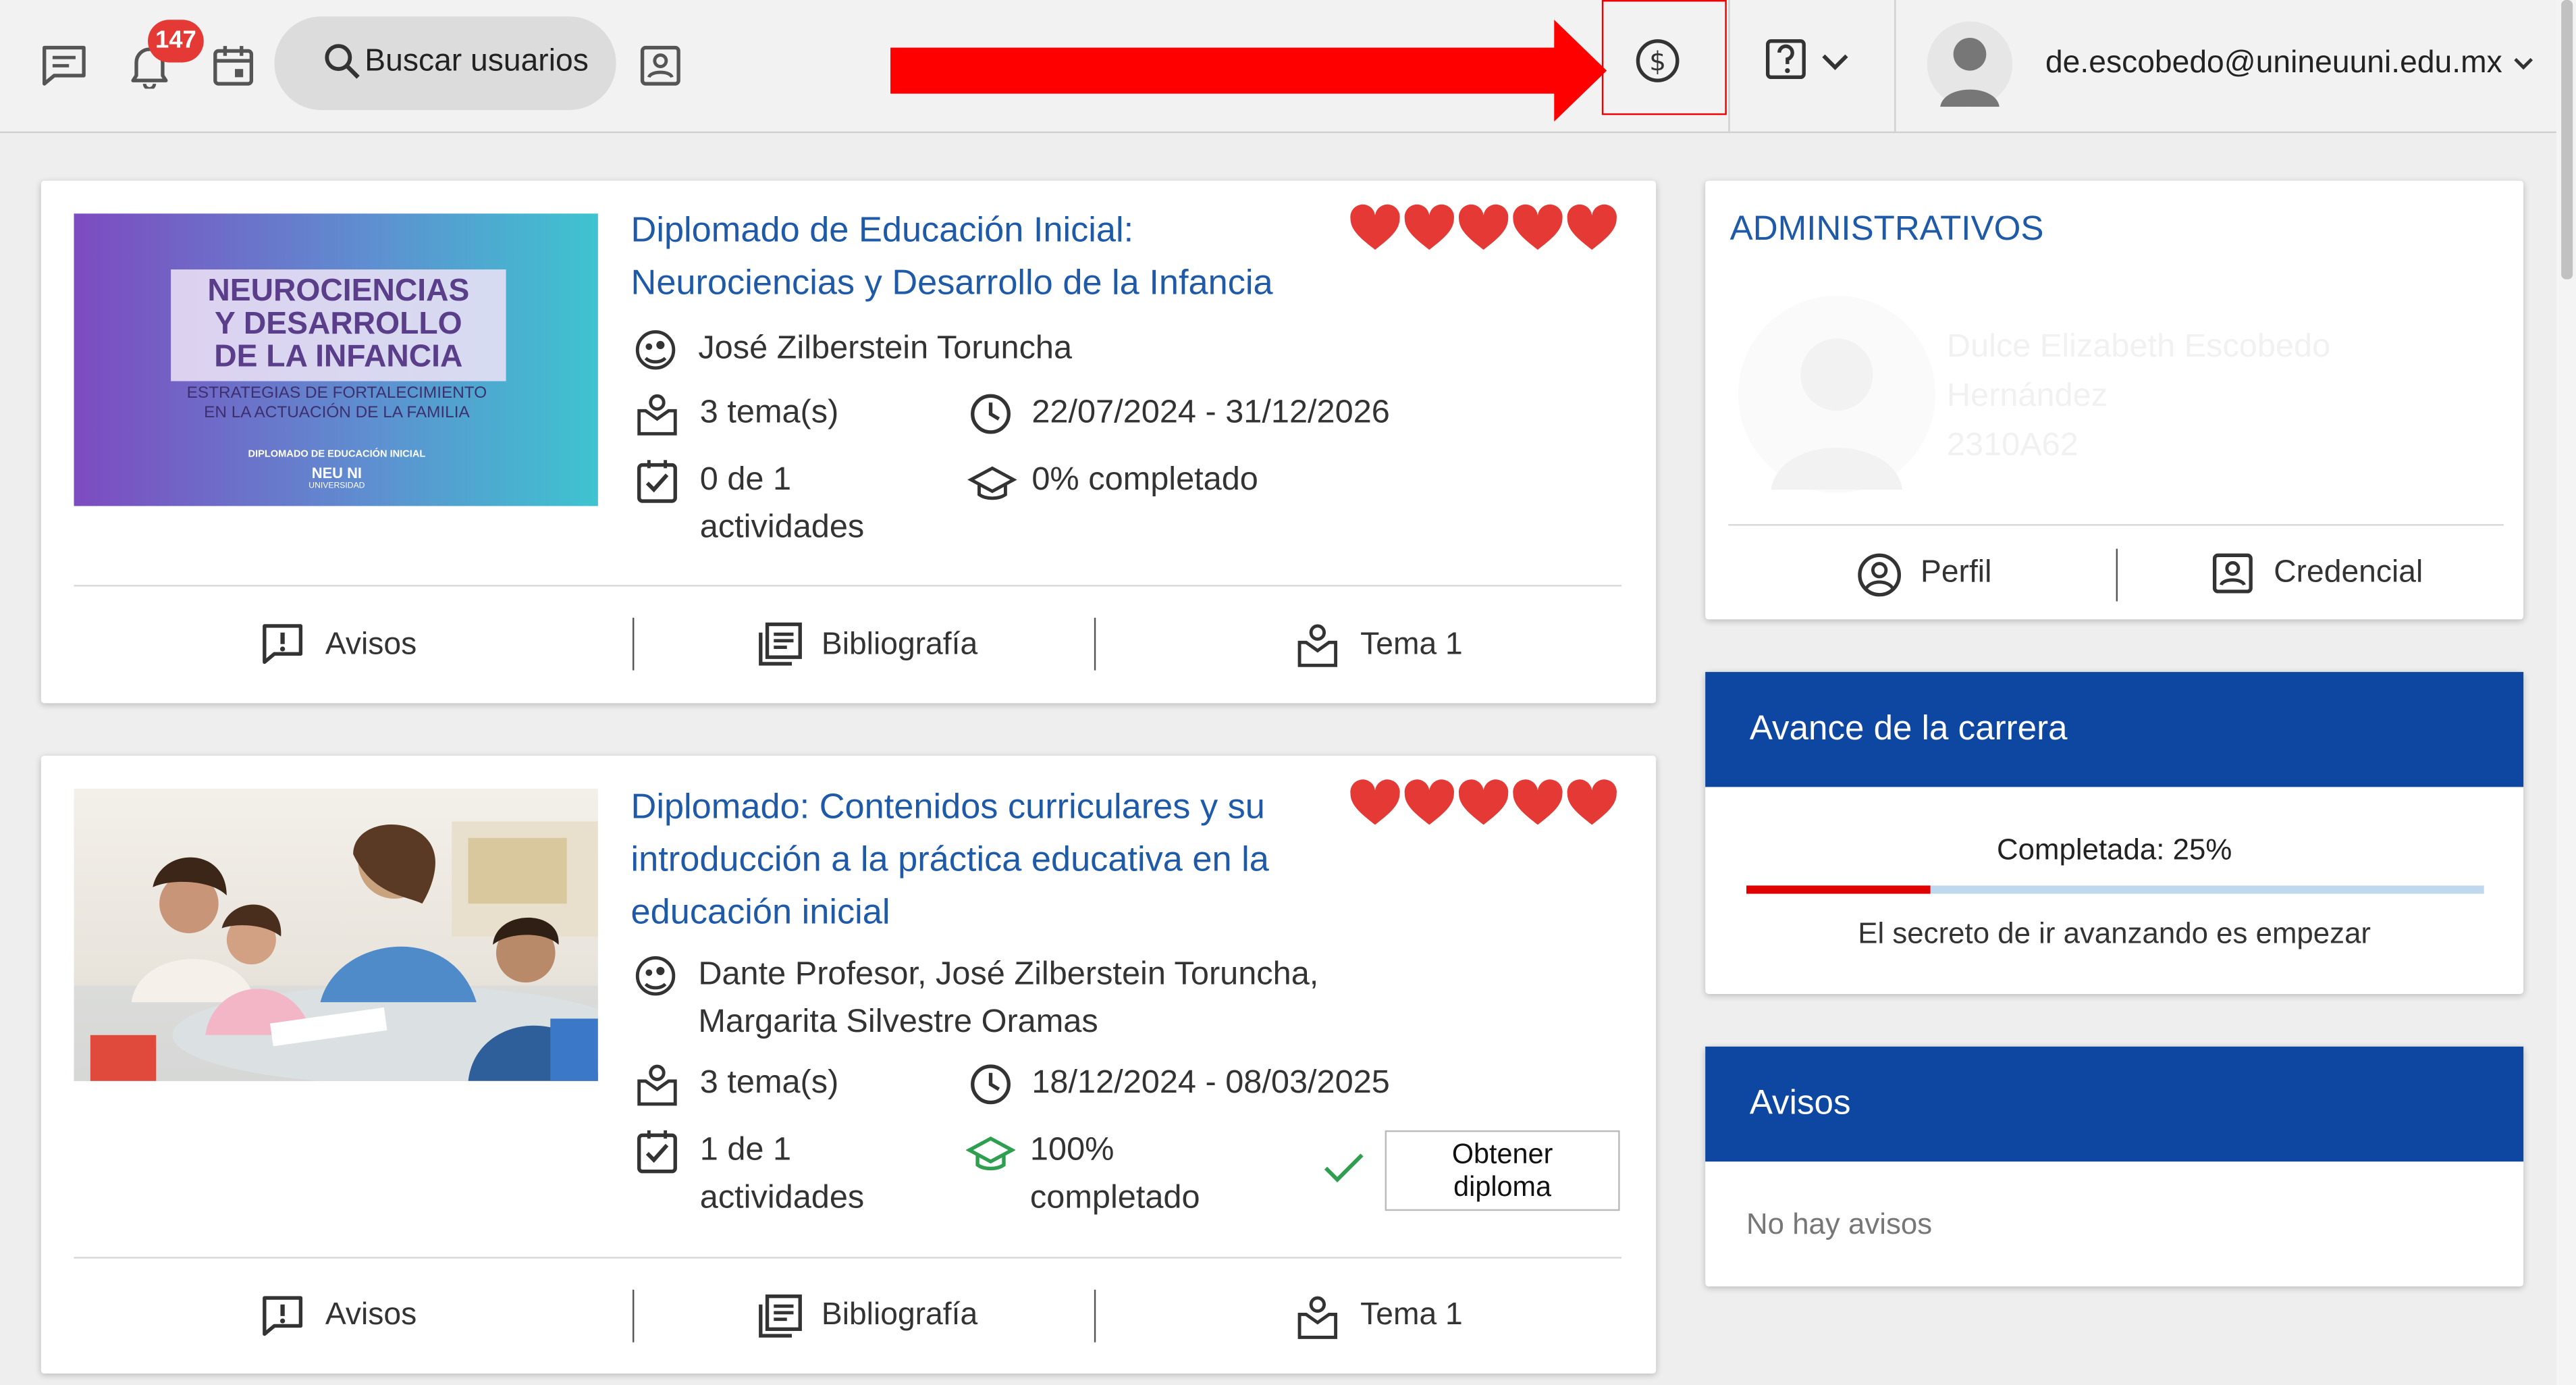  What do you see at coordinates (1886, 229) in the screenshot?
I see `administrativos-title: ADMINISTRATIVOS` at bounding box center [1886, 229].